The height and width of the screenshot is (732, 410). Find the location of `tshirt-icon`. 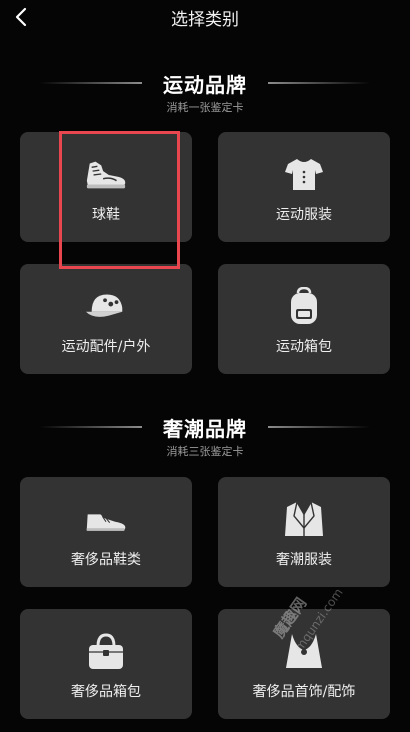

tshirt-icon is located at coordinates (304, 174).